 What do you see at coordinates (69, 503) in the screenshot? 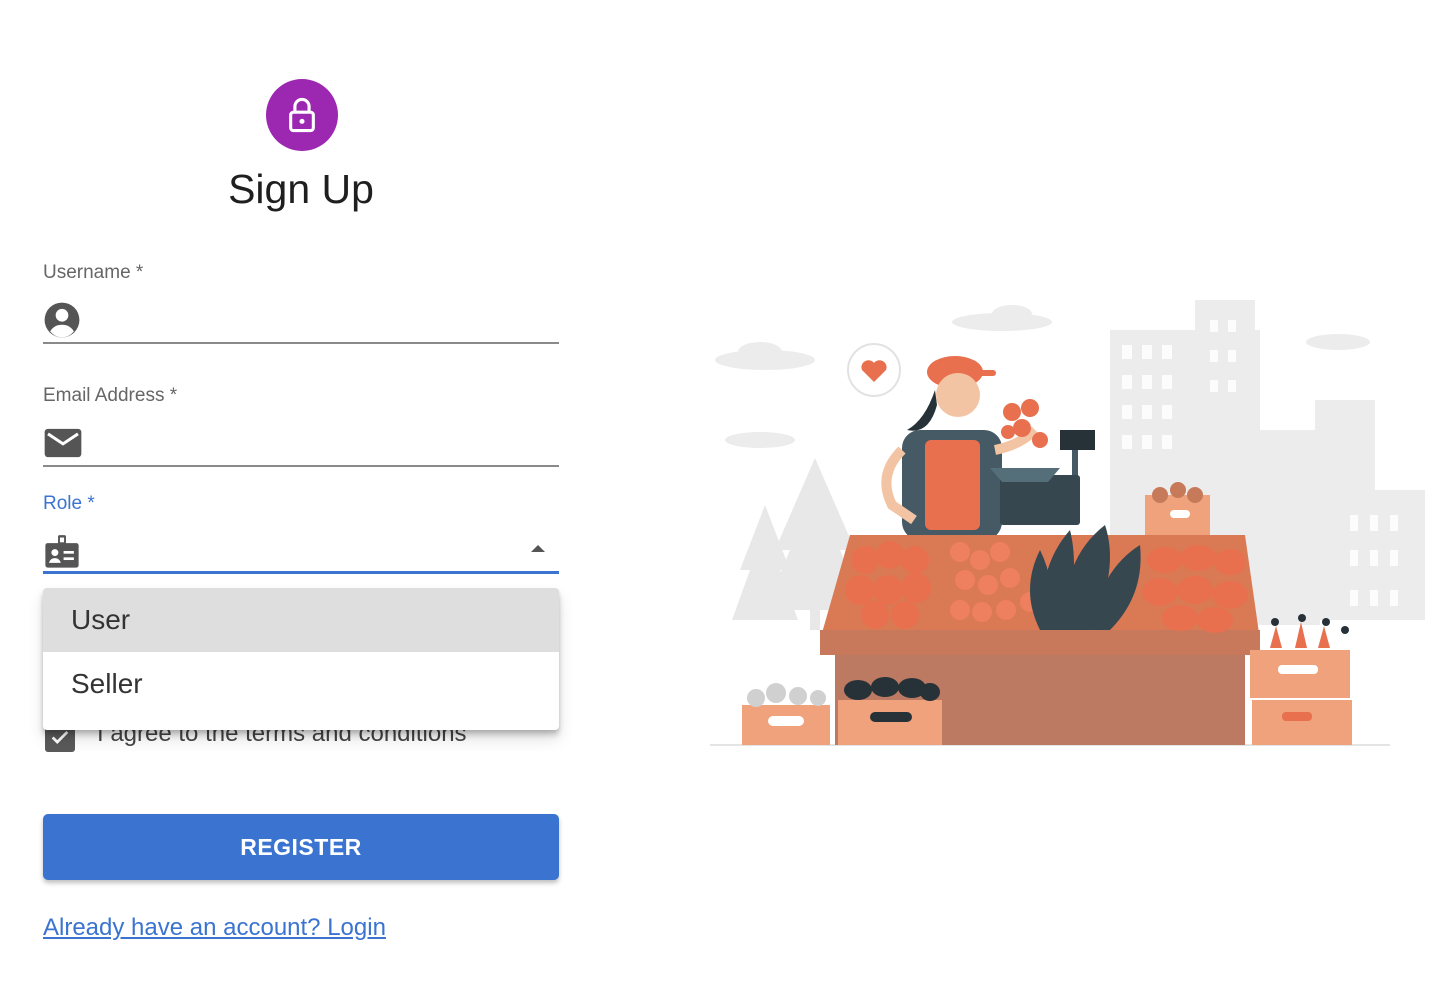
I see `role-label: Role *` at bounding box center [69, 503].